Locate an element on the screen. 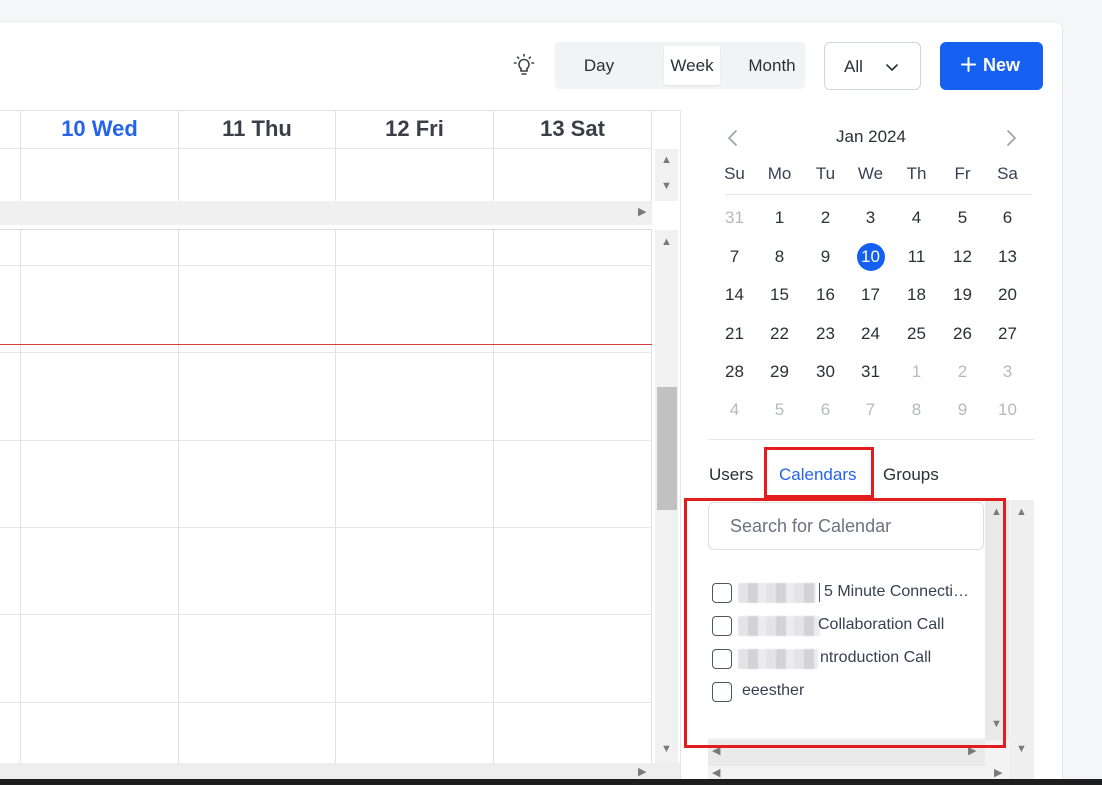 The height and width of the screenshot is (785, 1102). weekday-label: Sa is located at coordinates (1007, 173).